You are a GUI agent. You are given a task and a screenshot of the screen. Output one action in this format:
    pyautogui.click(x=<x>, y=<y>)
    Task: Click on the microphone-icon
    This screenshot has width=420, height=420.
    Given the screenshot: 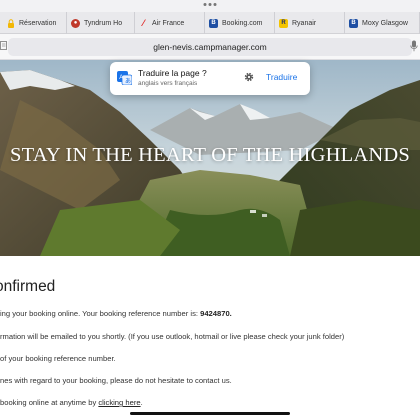 What is the action you would take?
    pyautogui.click(x=414, y=46)
    